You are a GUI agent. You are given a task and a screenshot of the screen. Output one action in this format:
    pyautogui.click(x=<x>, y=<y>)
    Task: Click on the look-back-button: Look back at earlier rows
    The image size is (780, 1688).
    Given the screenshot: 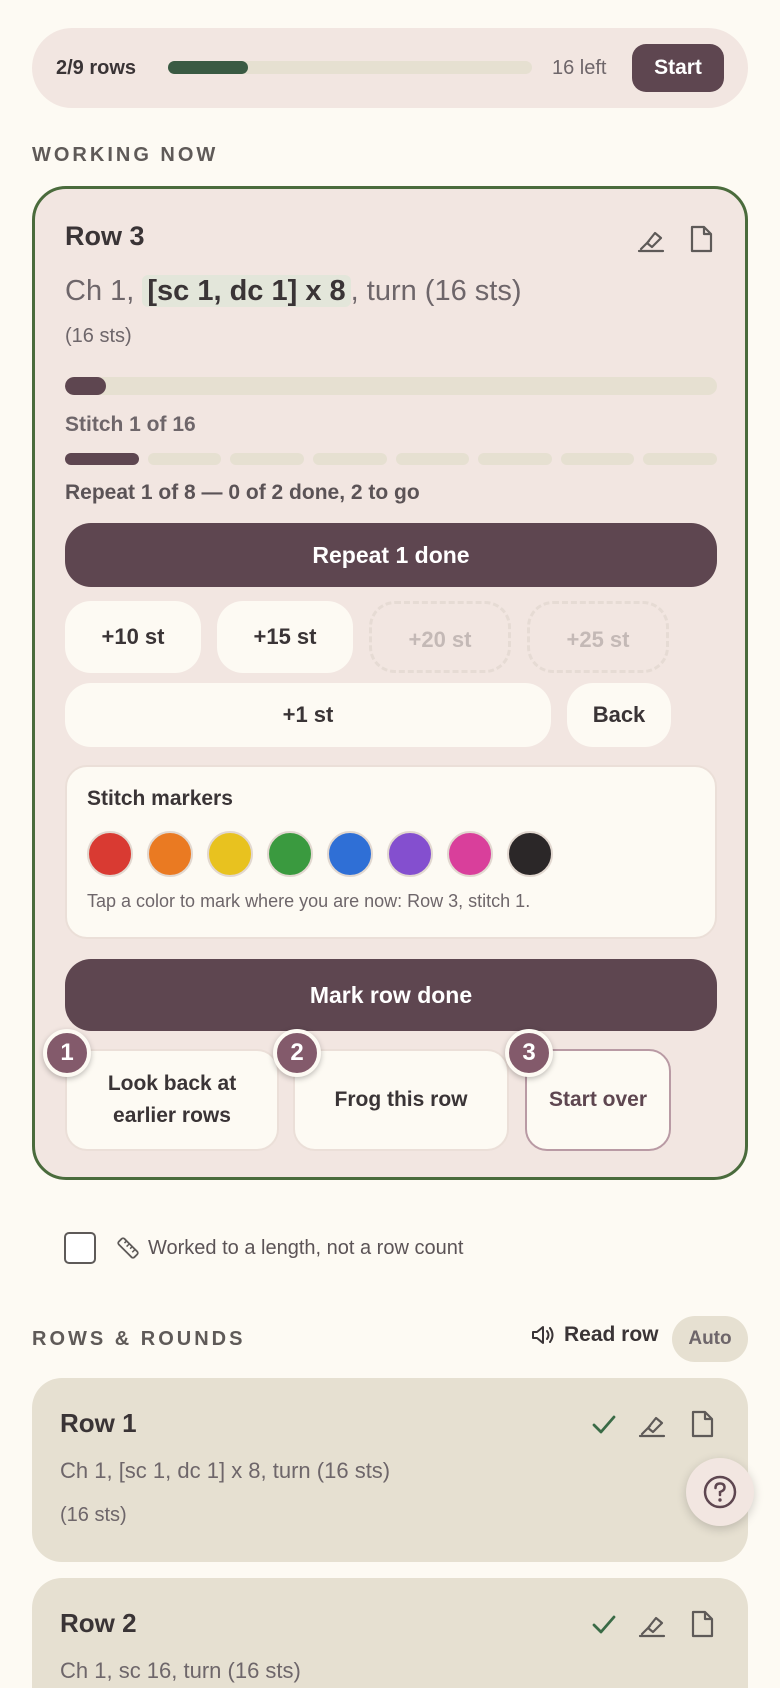 What is the action you would take?
    pyautogui.click(x=172, y=1100)
    